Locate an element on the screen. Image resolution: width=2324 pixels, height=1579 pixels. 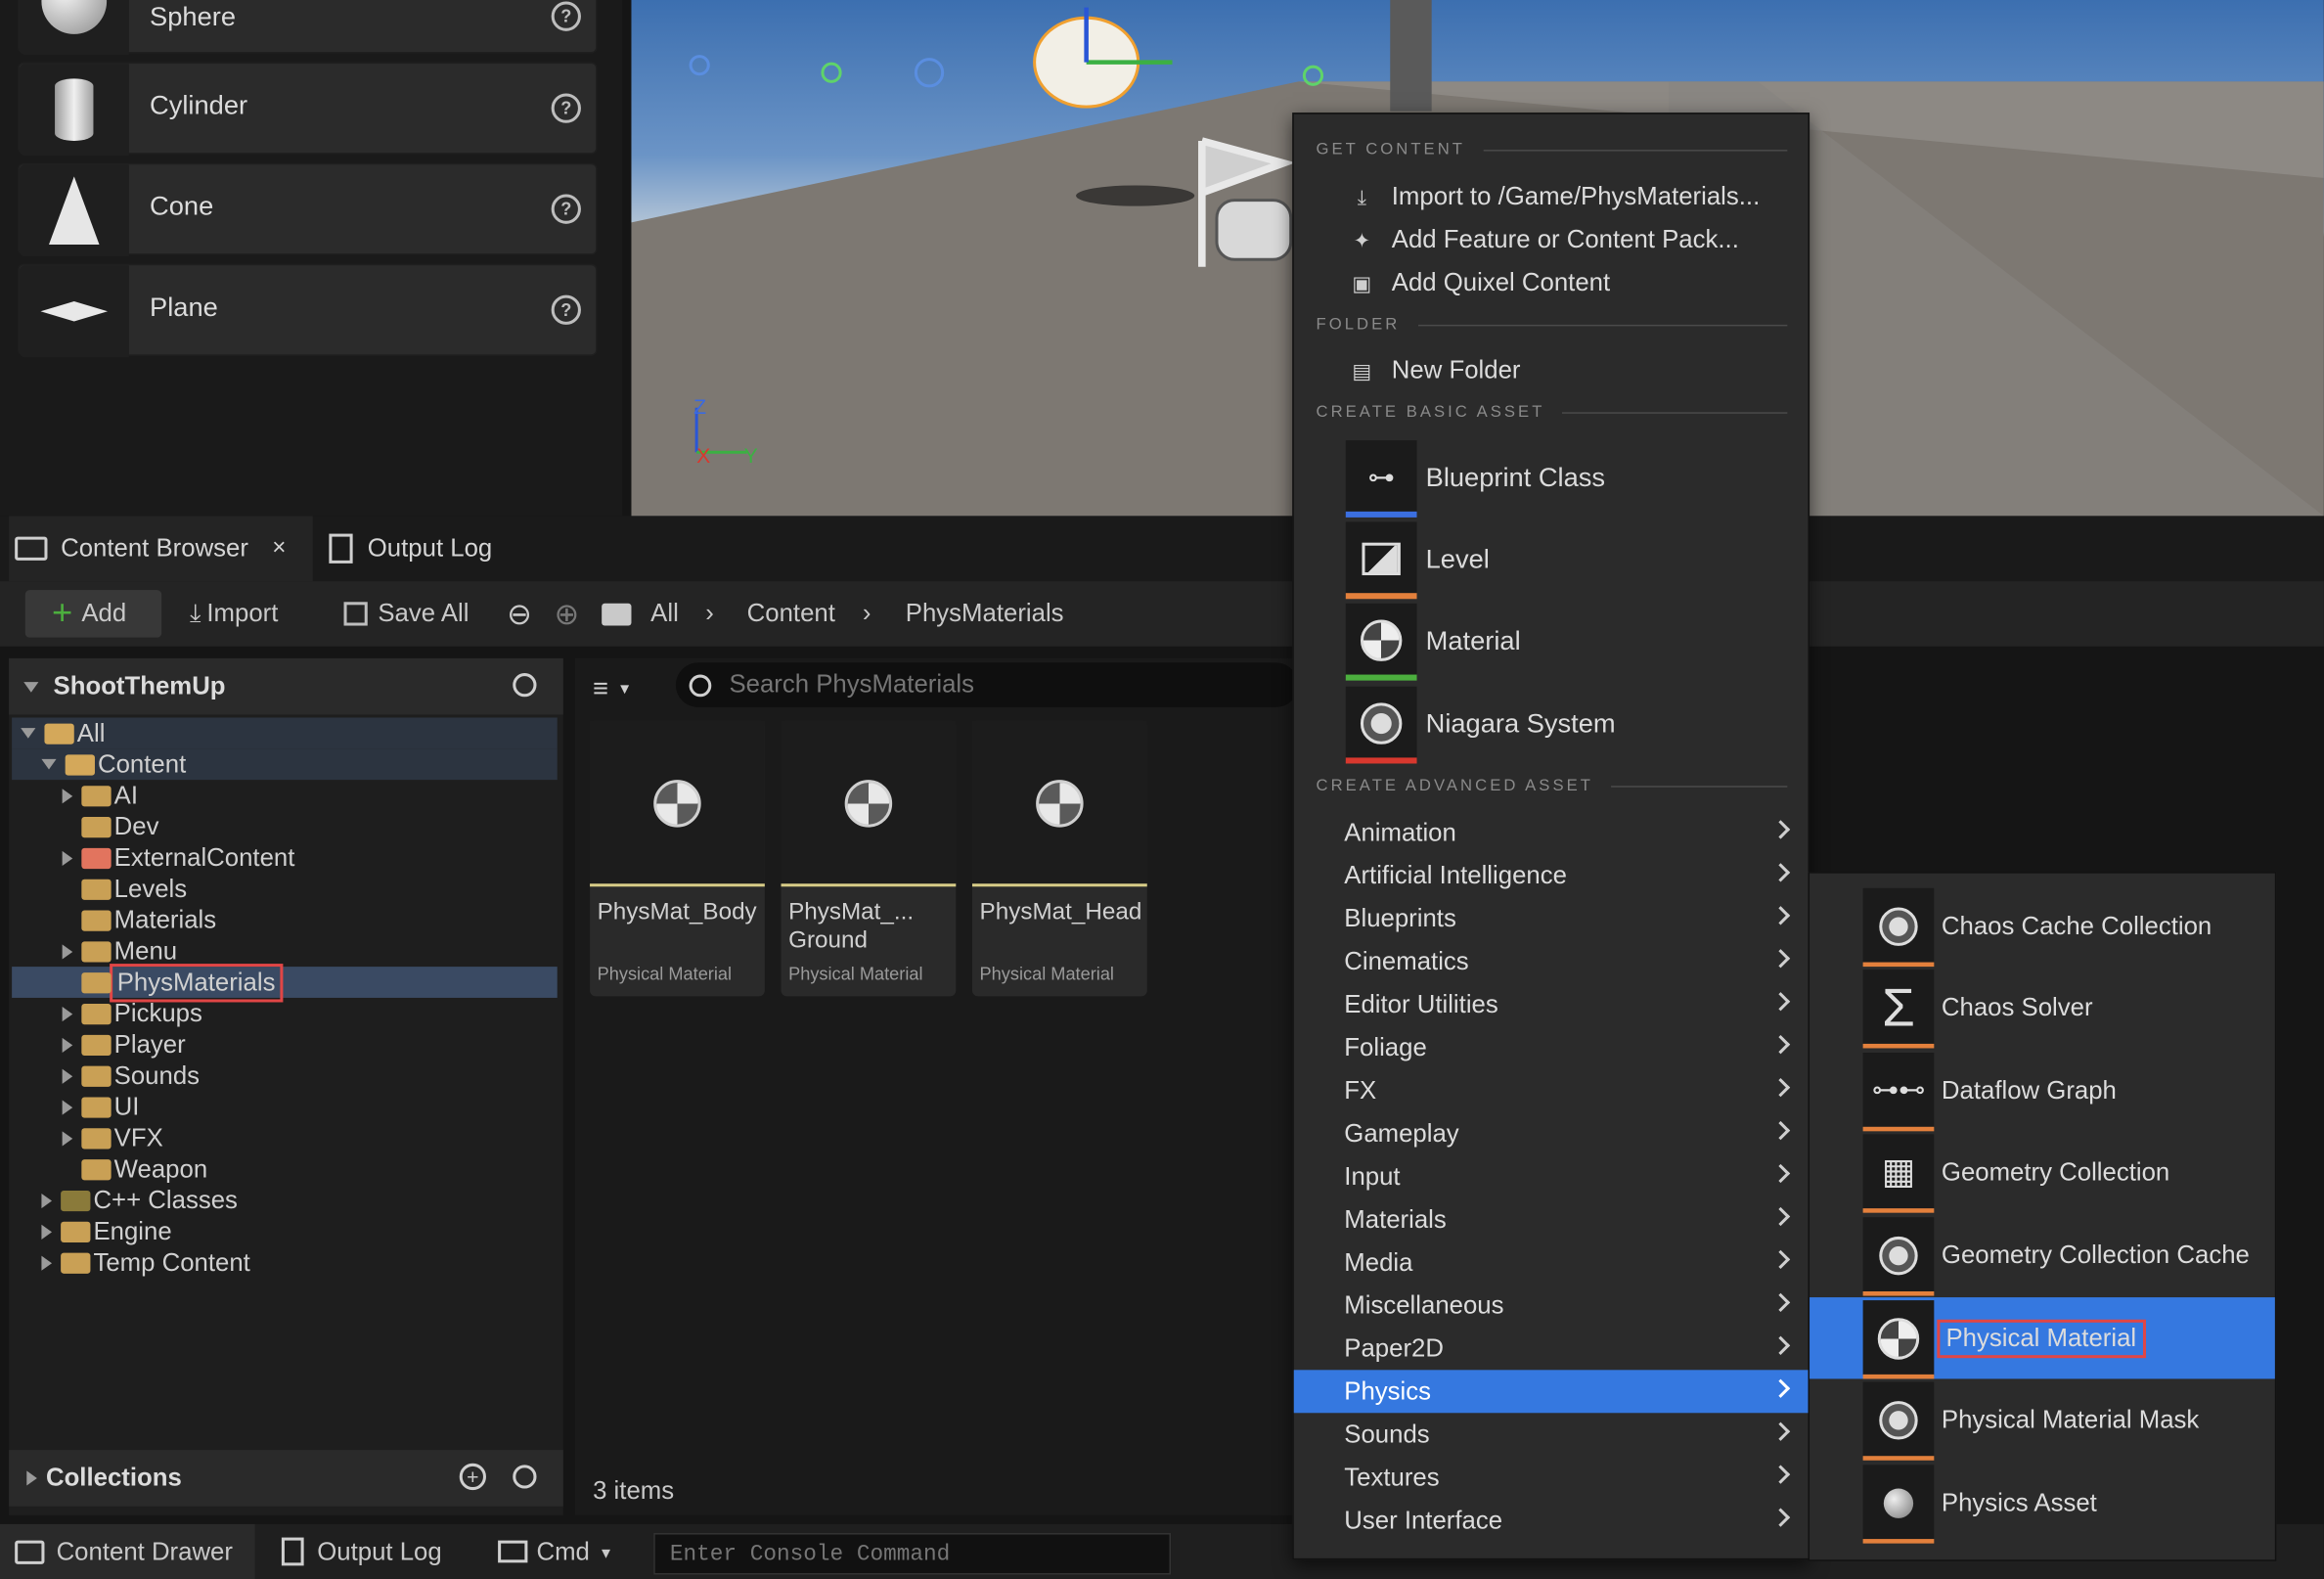
menu-editor-utilities: Editor Utilities is located at coordinates (1551, 1004).